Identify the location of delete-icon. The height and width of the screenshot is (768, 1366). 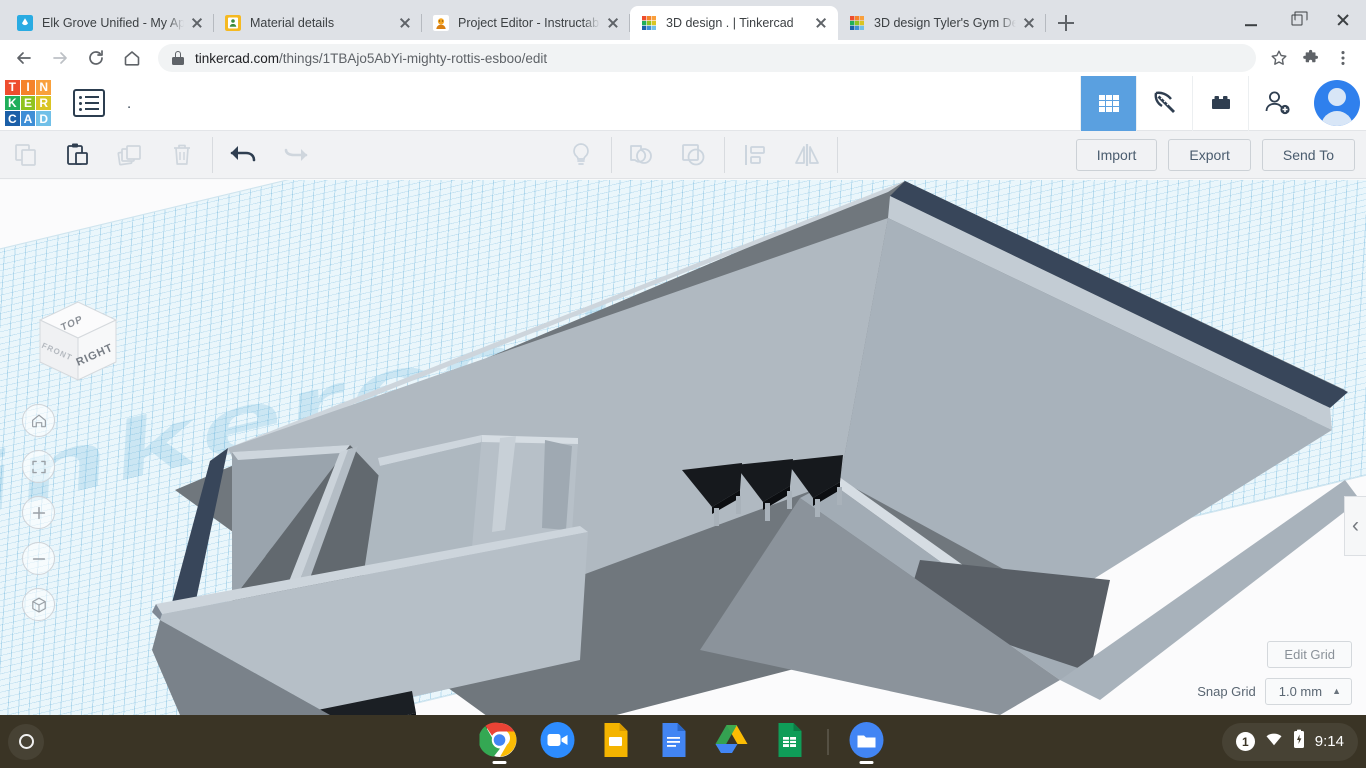
(182, 155).